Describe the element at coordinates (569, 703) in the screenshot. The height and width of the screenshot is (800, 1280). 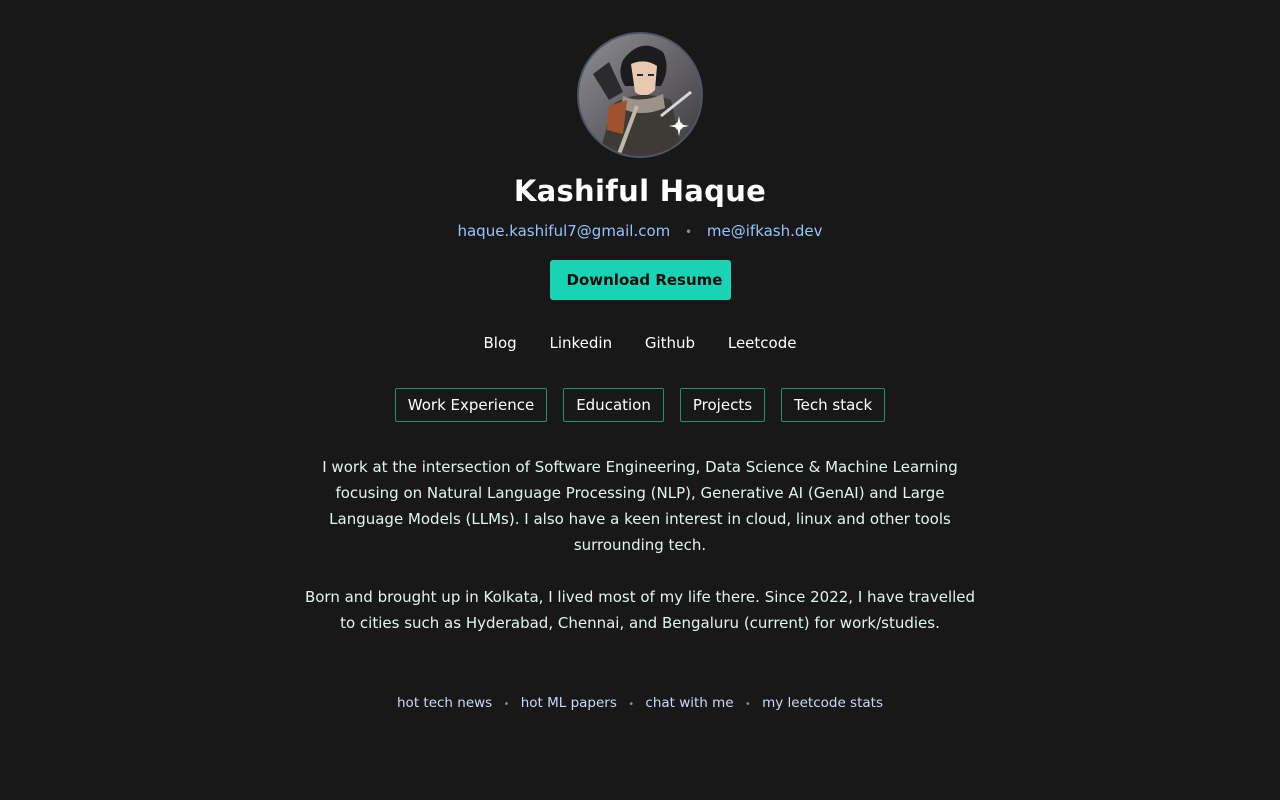
I see `hot-ml-papers-link: hot ML papers` at that location.